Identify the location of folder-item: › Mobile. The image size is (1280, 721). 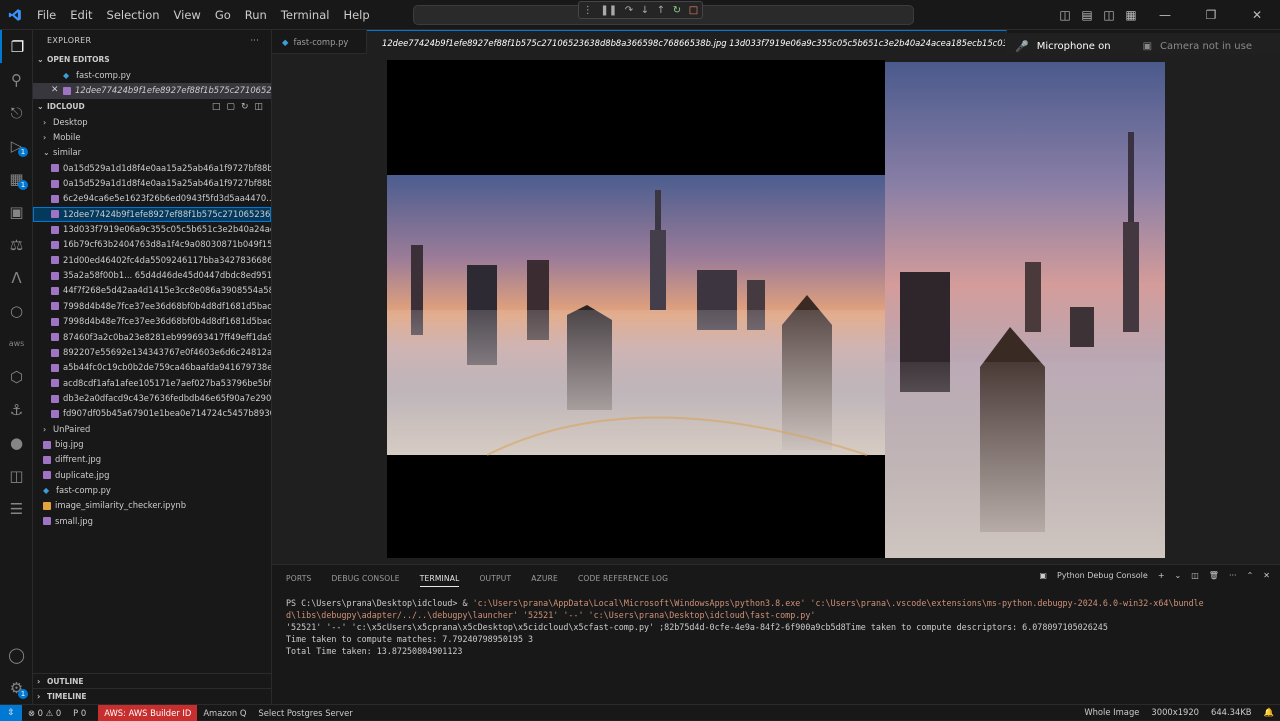
(152, 137).